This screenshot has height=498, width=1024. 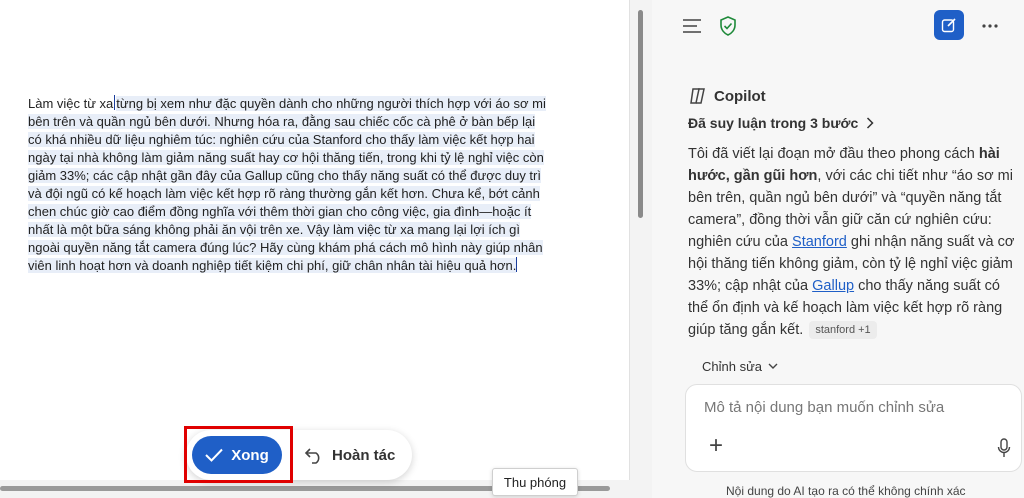 What do you see at coordinates (697, 96) in the screenshot?
I see `copilot-logo-icon` at bounding box center [697, 96].